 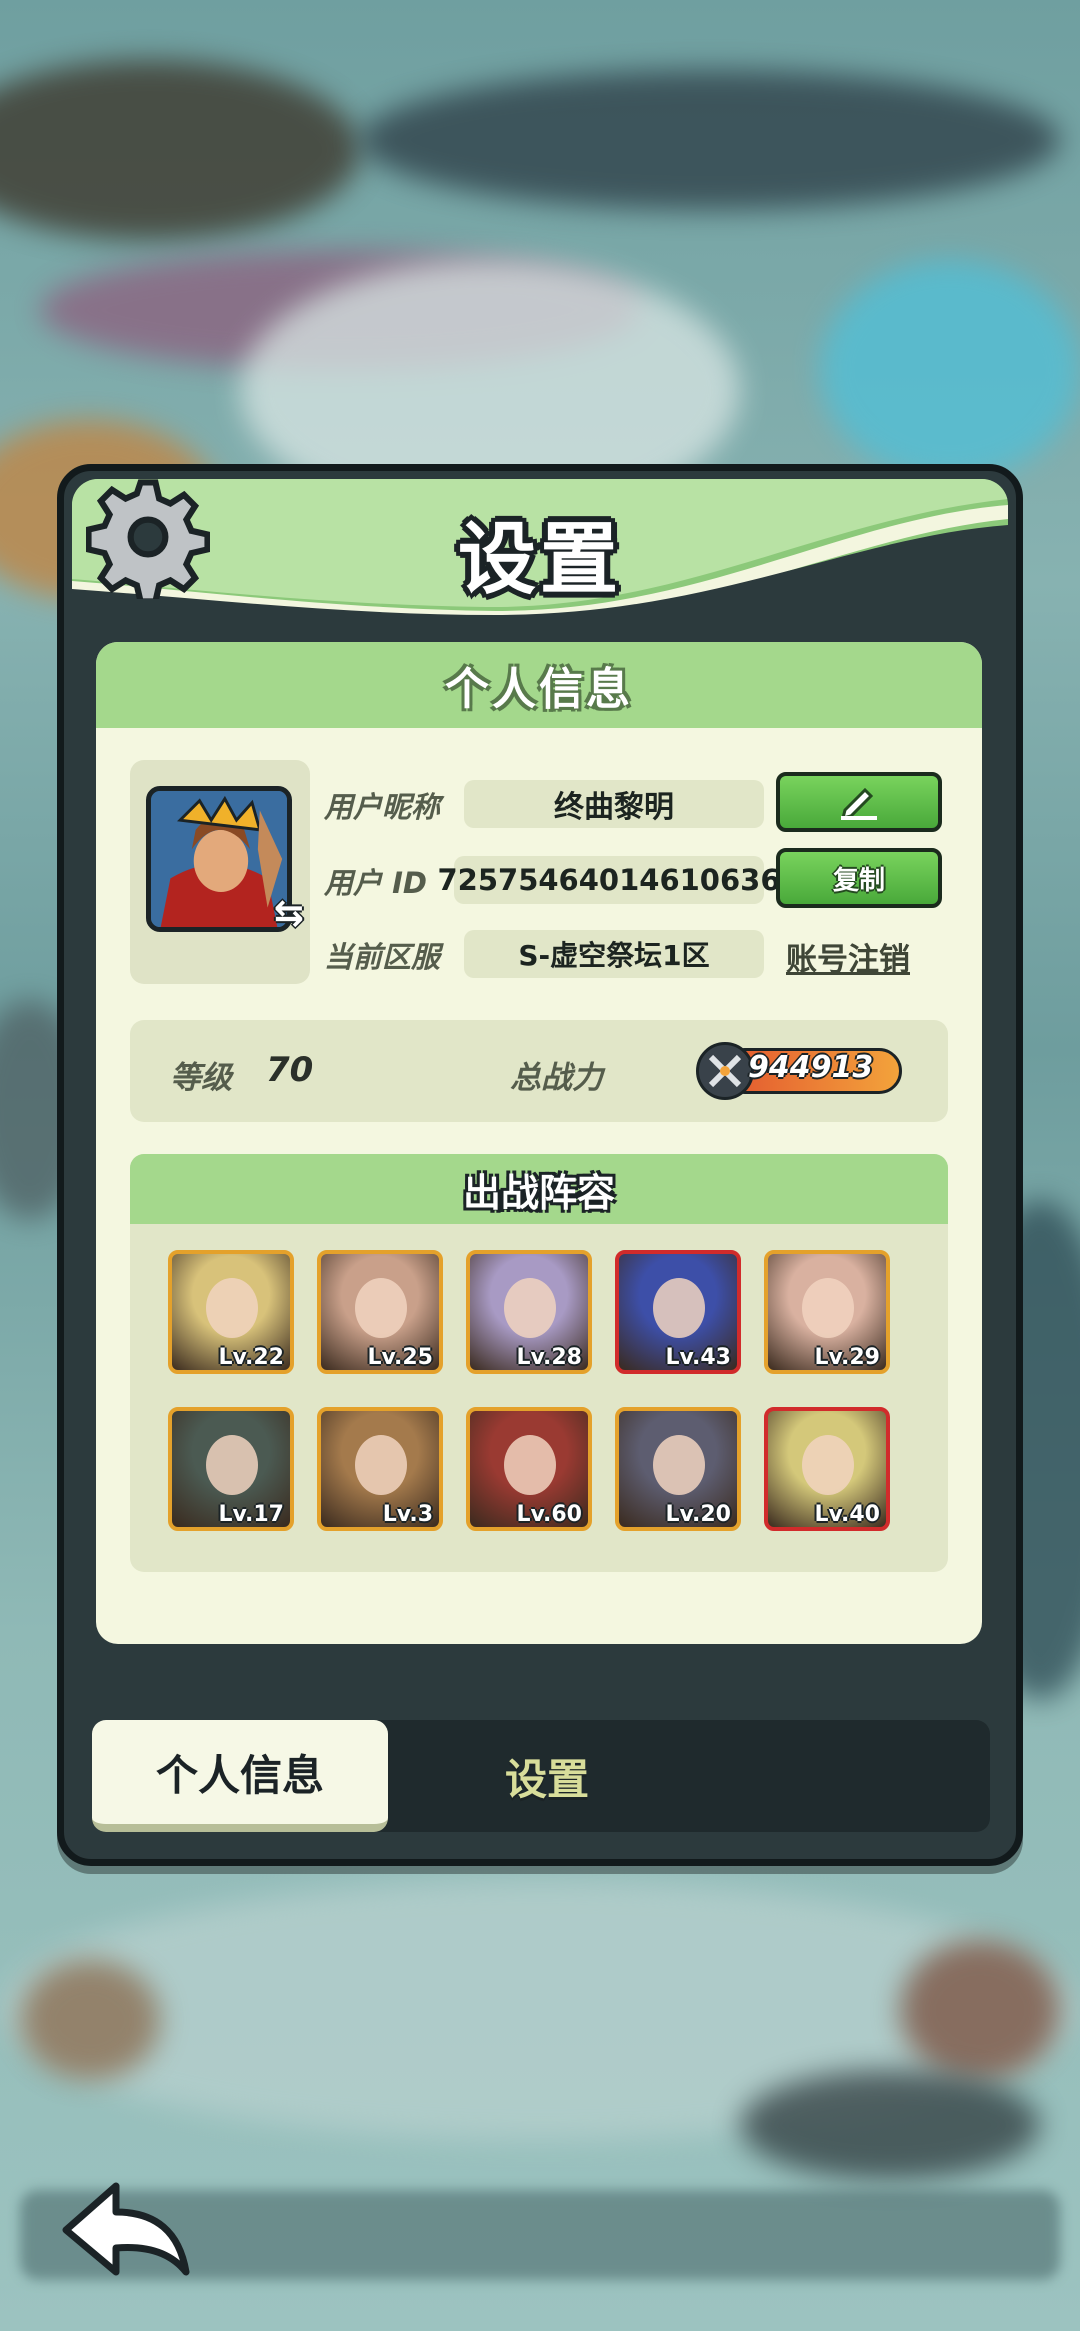 What do you see at coordinates (382, 807) in the screenshot?
I see `nickname-label: 用户昵称` at bounding box center [382, 807].